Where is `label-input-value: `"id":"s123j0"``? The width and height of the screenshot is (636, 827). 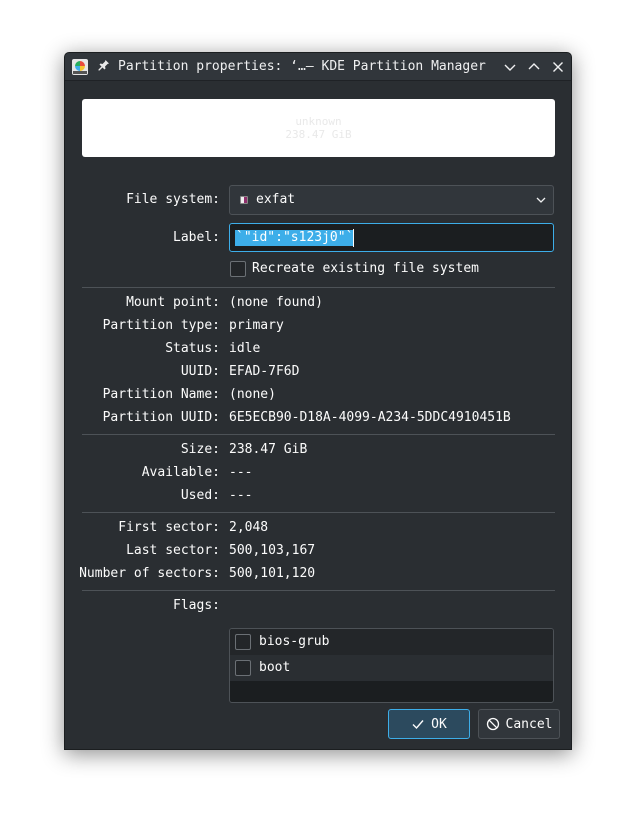
label-input-value: `"id":"s123j0"` is located at coordinates (295, 238).